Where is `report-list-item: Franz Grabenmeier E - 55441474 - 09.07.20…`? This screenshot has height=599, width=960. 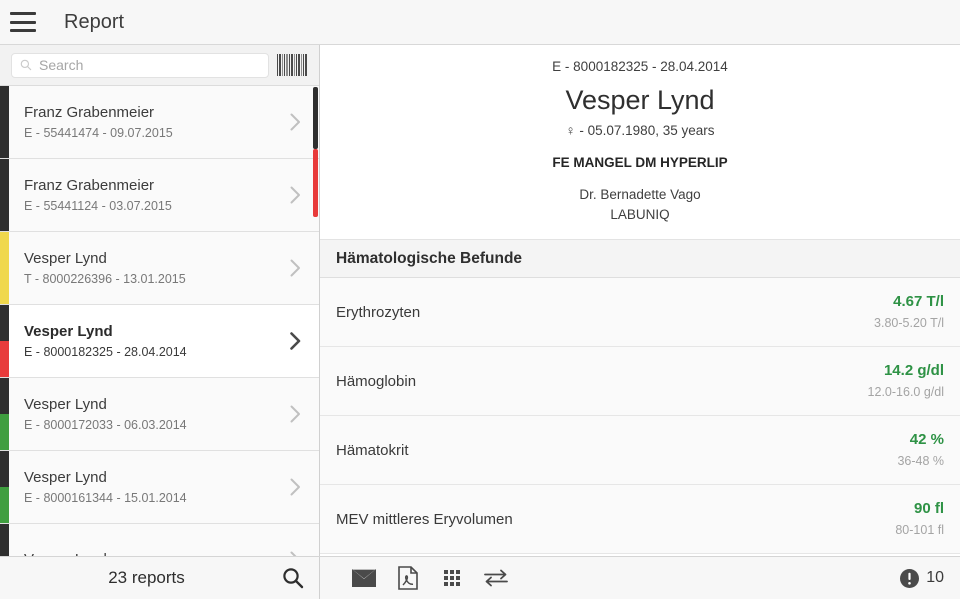
report-list-item: Franz Grabenmeier E - 55441474 - 09.07.20… is located at coordinates (159, 122).